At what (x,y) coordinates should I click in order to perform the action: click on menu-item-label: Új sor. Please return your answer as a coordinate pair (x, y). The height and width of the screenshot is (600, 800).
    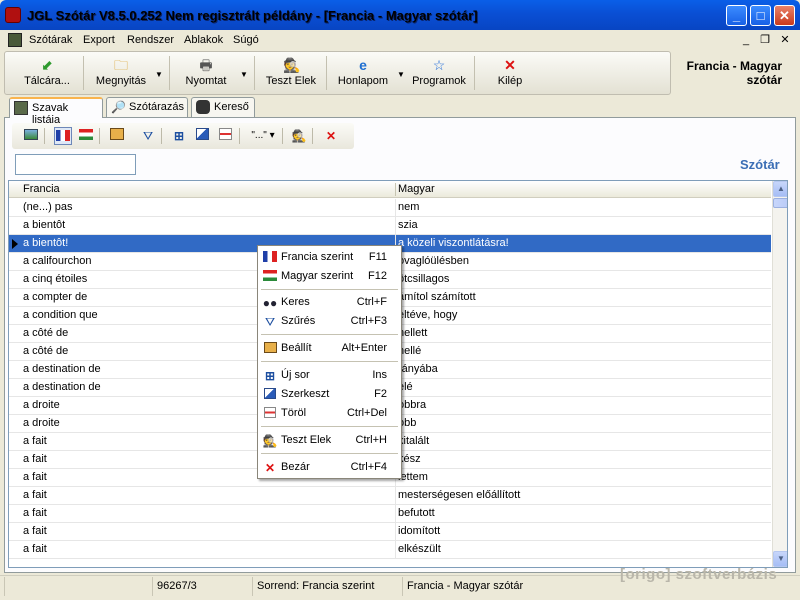
    Looking at the image, I should click on (295, 375).